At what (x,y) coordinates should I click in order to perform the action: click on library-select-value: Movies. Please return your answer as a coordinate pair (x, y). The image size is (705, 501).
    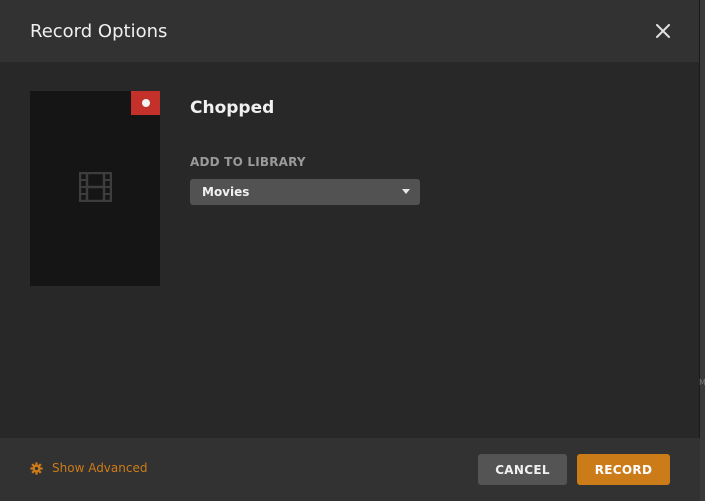
    Looking at the image, I should click on (226, 192).